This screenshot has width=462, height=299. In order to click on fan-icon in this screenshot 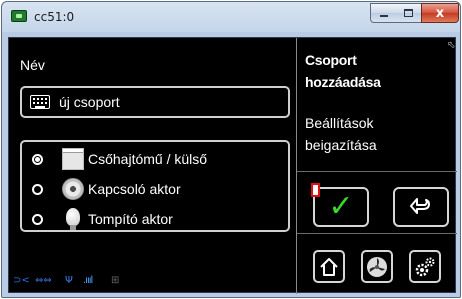, I will do `click(377, 266)`.